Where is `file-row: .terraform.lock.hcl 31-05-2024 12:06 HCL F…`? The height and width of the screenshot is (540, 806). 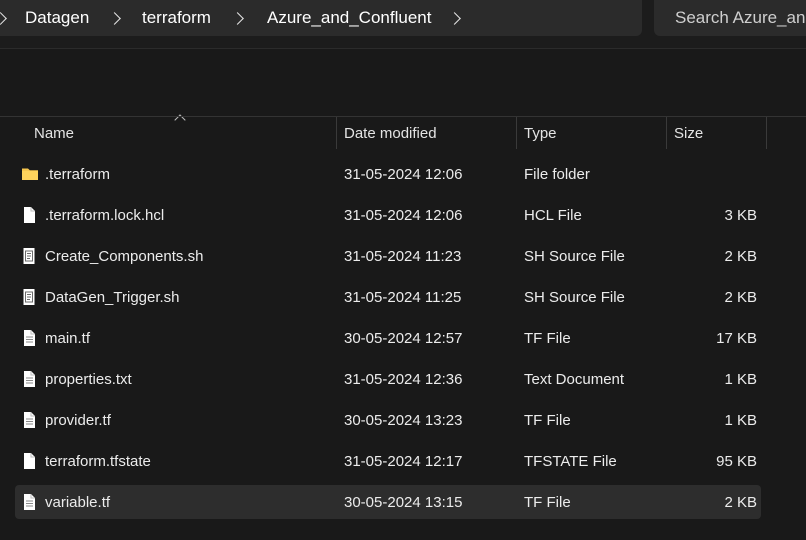
file-row: .terraform.lock.hcl 31-05-2024 12:06 HCL F… is located at coordinates (388, 215).